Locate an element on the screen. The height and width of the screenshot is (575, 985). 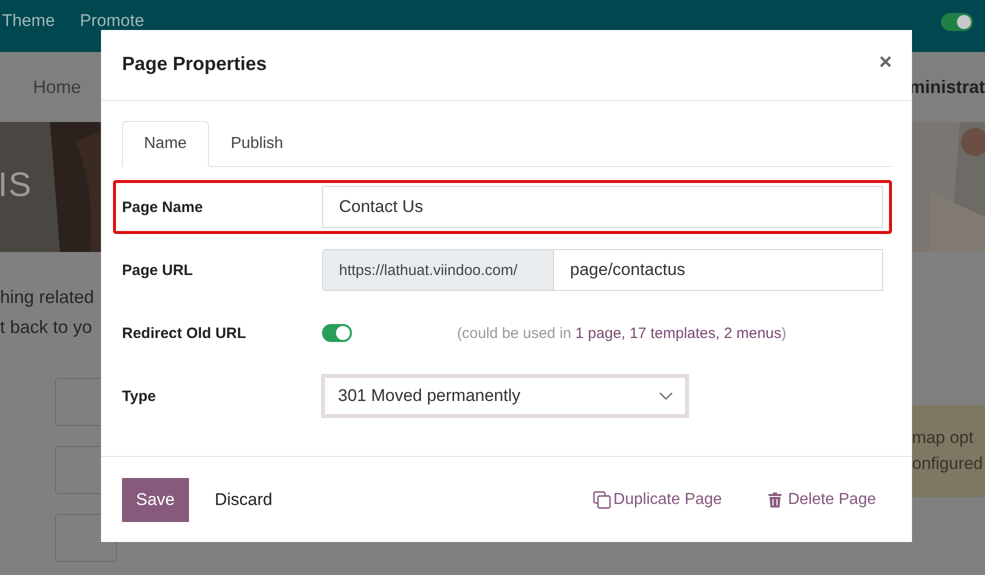
trash-icon is located at coordinates (775, 500).